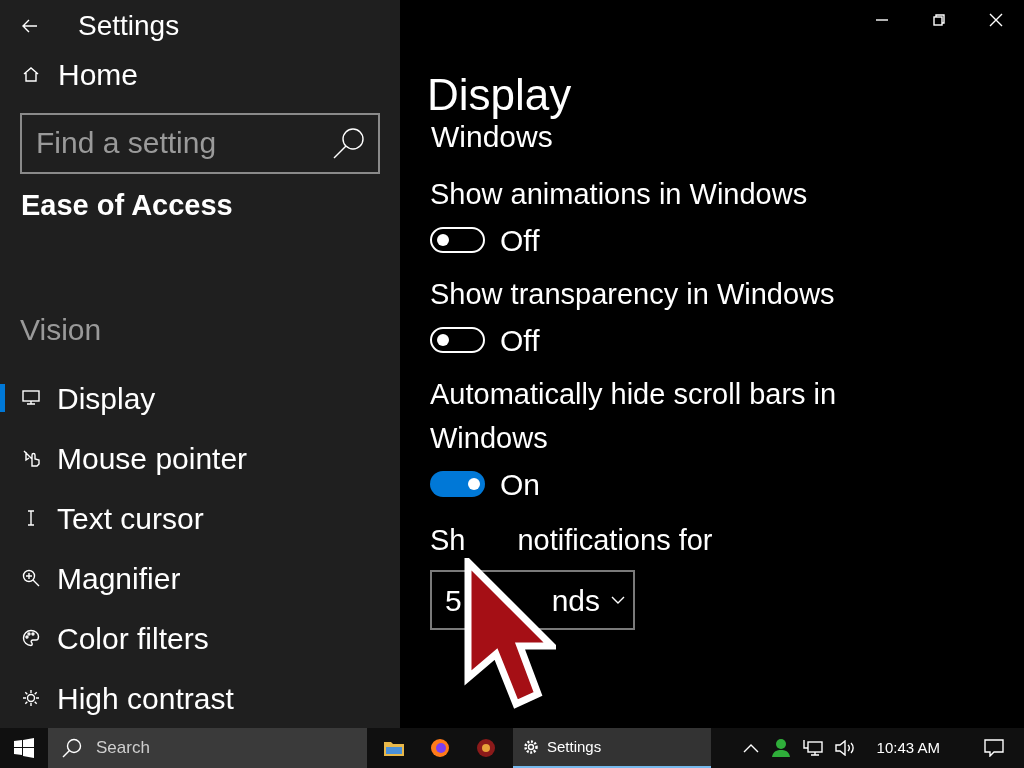 The height and width of the screenshot is (768, 1024). What do you see at coordinates (750, 748) in the screenshot?
I see `chevron-up-icon` at bounding box center [750, 748].